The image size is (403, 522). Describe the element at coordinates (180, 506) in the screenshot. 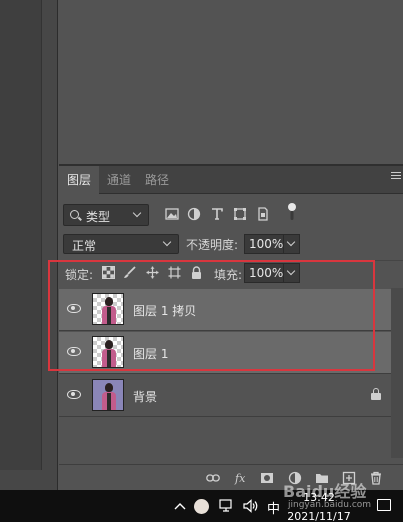

I see `show-hidden-icons-chevron-icon` at that location.